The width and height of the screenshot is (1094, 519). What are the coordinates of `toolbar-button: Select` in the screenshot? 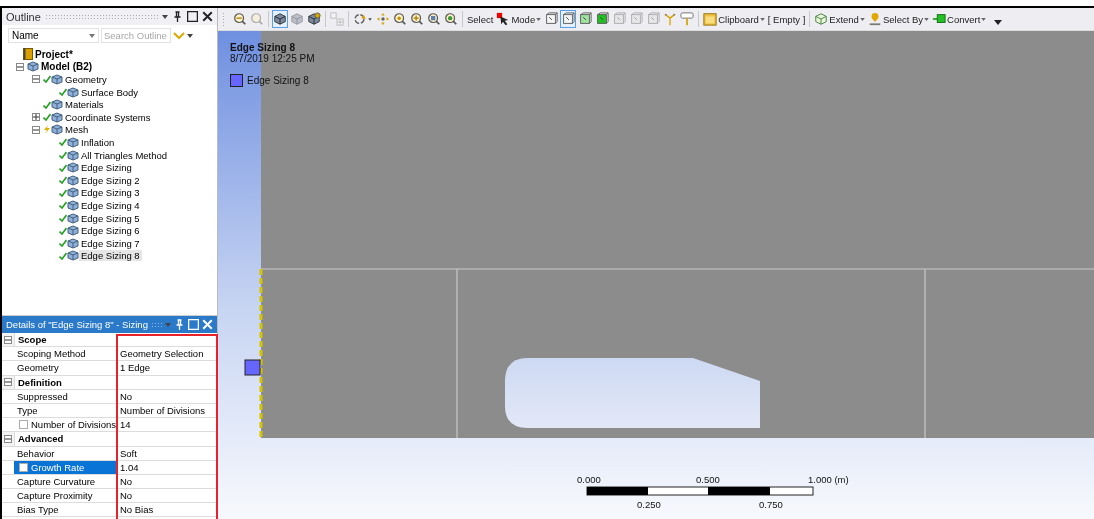 It's located at (480, 19).